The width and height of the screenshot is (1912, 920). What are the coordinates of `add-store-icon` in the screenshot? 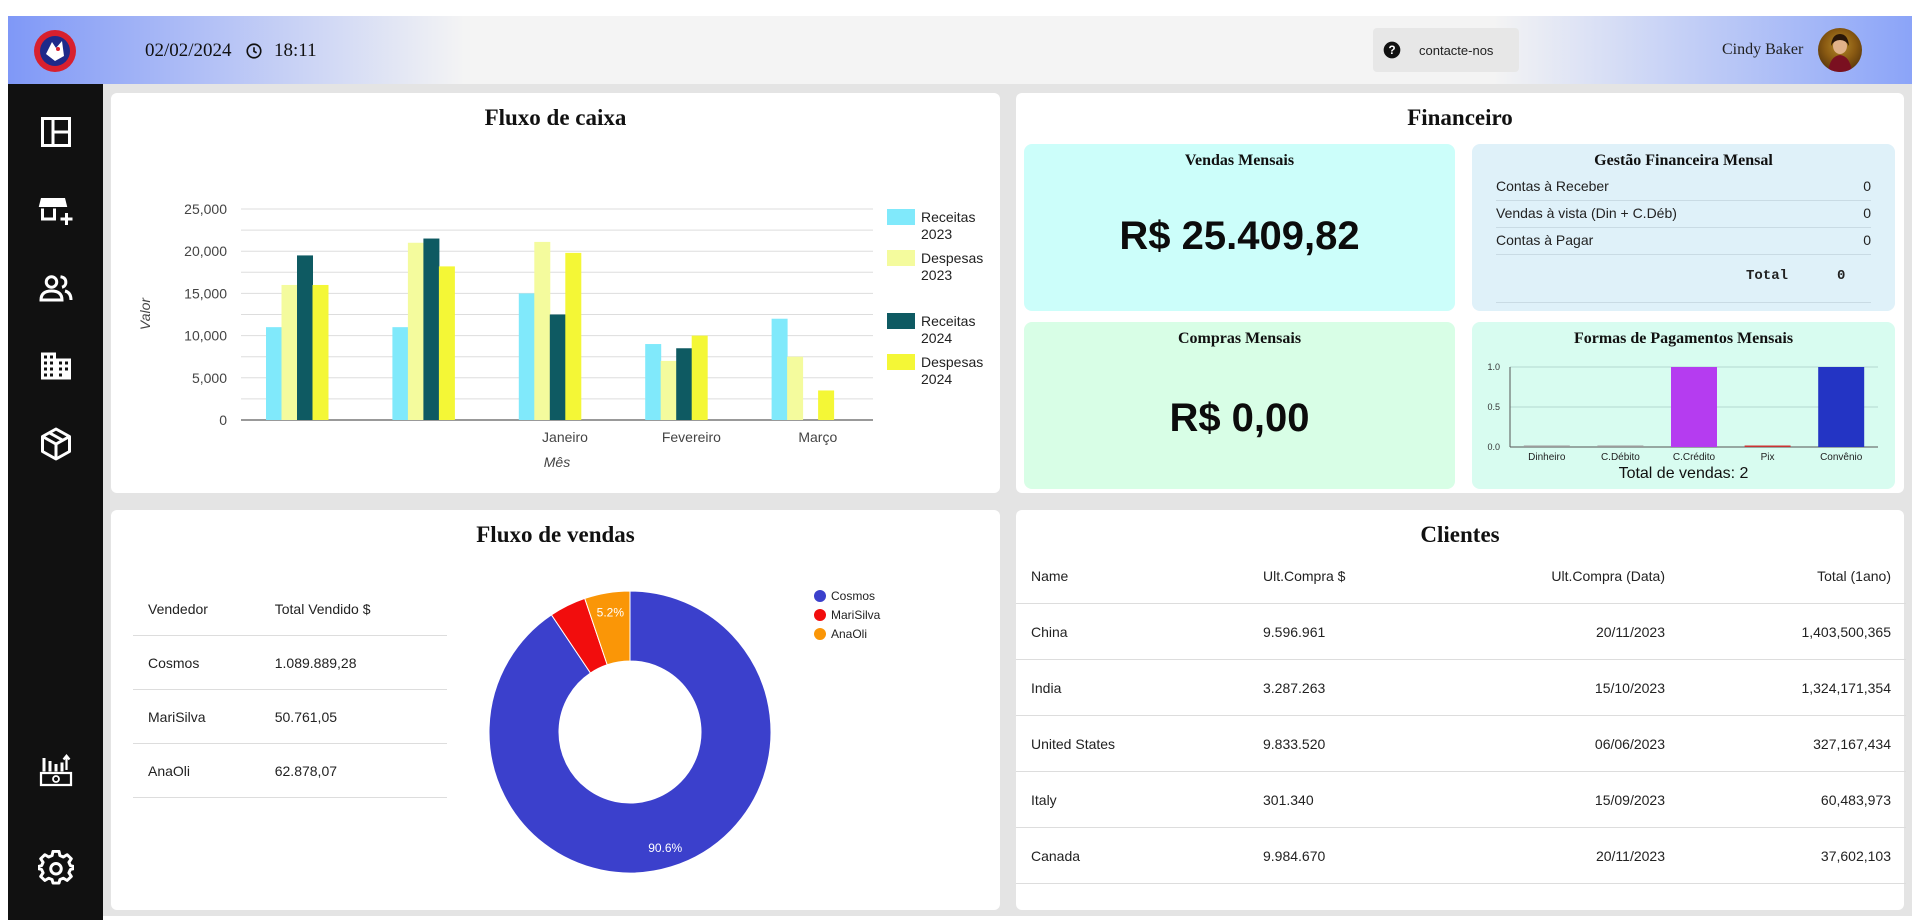 It's located at (56, 210).